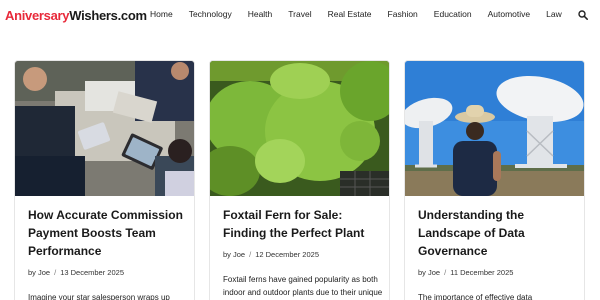 Image resolution: width=600 pixels, height=300 pixels. Describe the element at coordinates (260, 14) in the screenshot. I see `nav-item-health: Health` at that location.